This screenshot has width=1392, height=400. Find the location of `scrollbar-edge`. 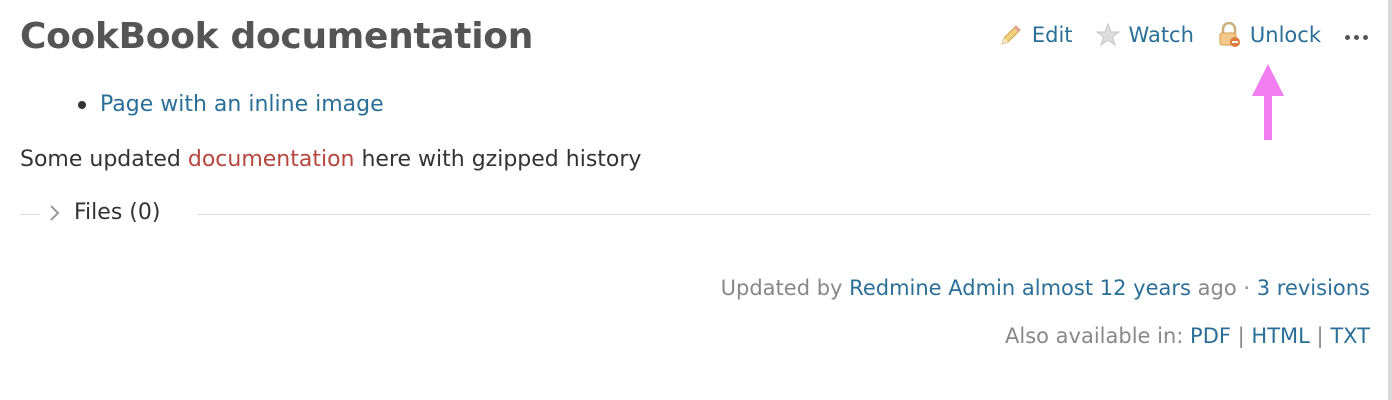

scrollbar-edge is located at coordinates (1390, 200).